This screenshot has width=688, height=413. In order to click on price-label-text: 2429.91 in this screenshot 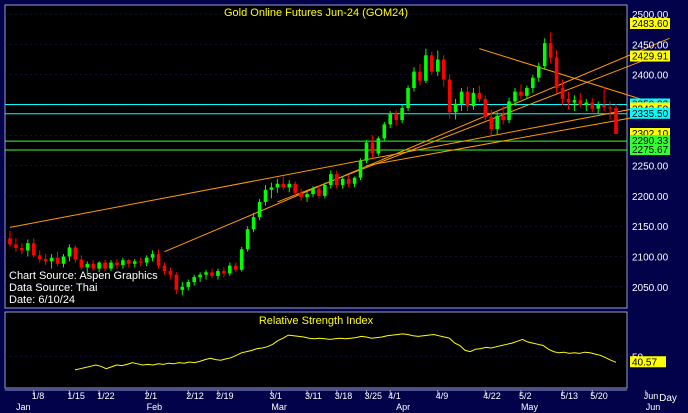, I will do `click(650, 57)`.